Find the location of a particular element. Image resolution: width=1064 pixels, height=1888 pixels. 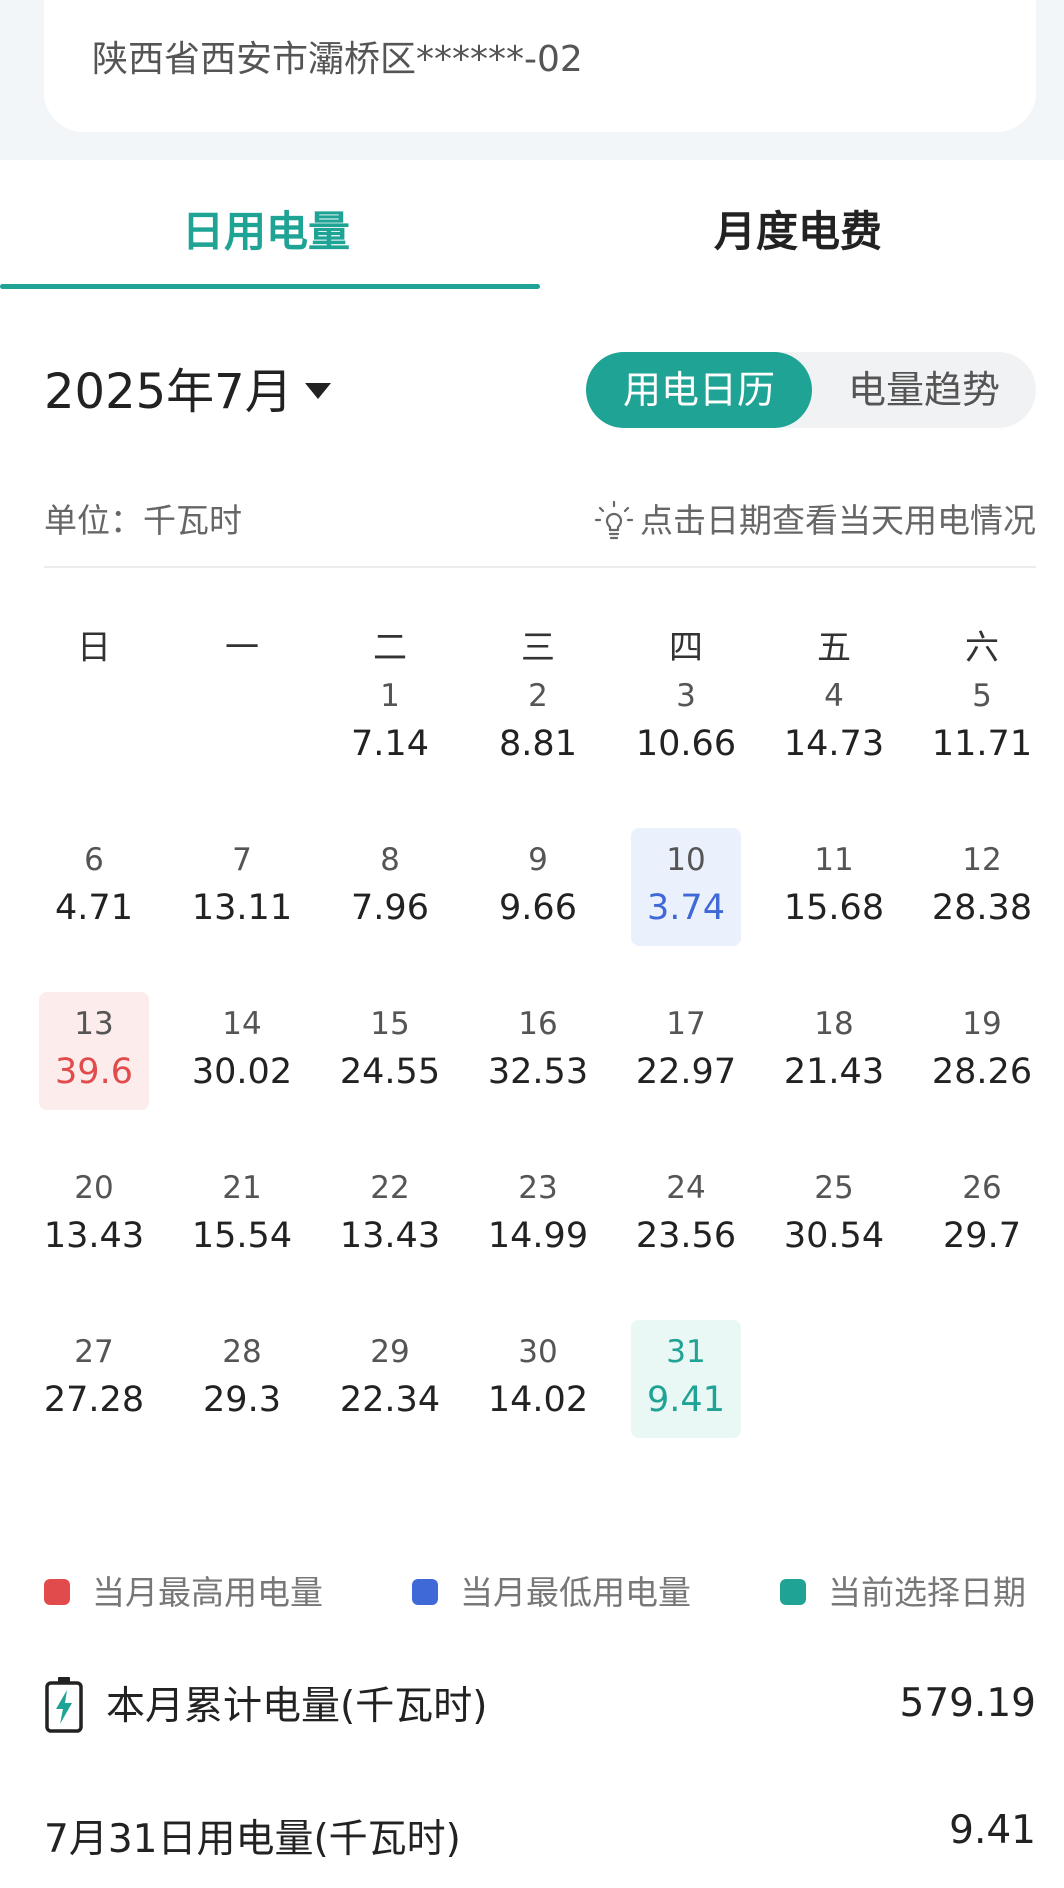

legend-low-label: 当月最低用电量 is located at coordinates (575, 1592).